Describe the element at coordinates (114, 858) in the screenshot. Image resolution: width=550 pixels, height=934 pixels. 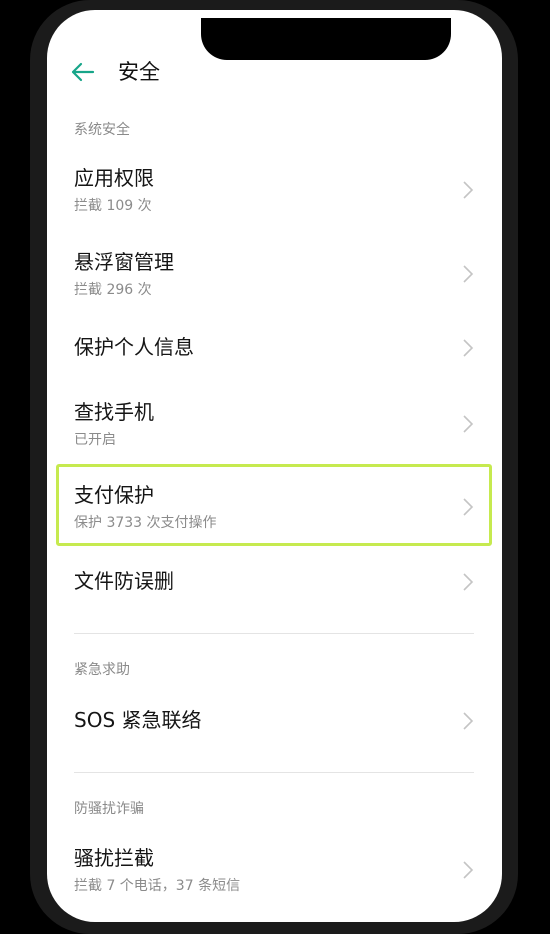
I see `item-title: 骚扰拦截` at that location.